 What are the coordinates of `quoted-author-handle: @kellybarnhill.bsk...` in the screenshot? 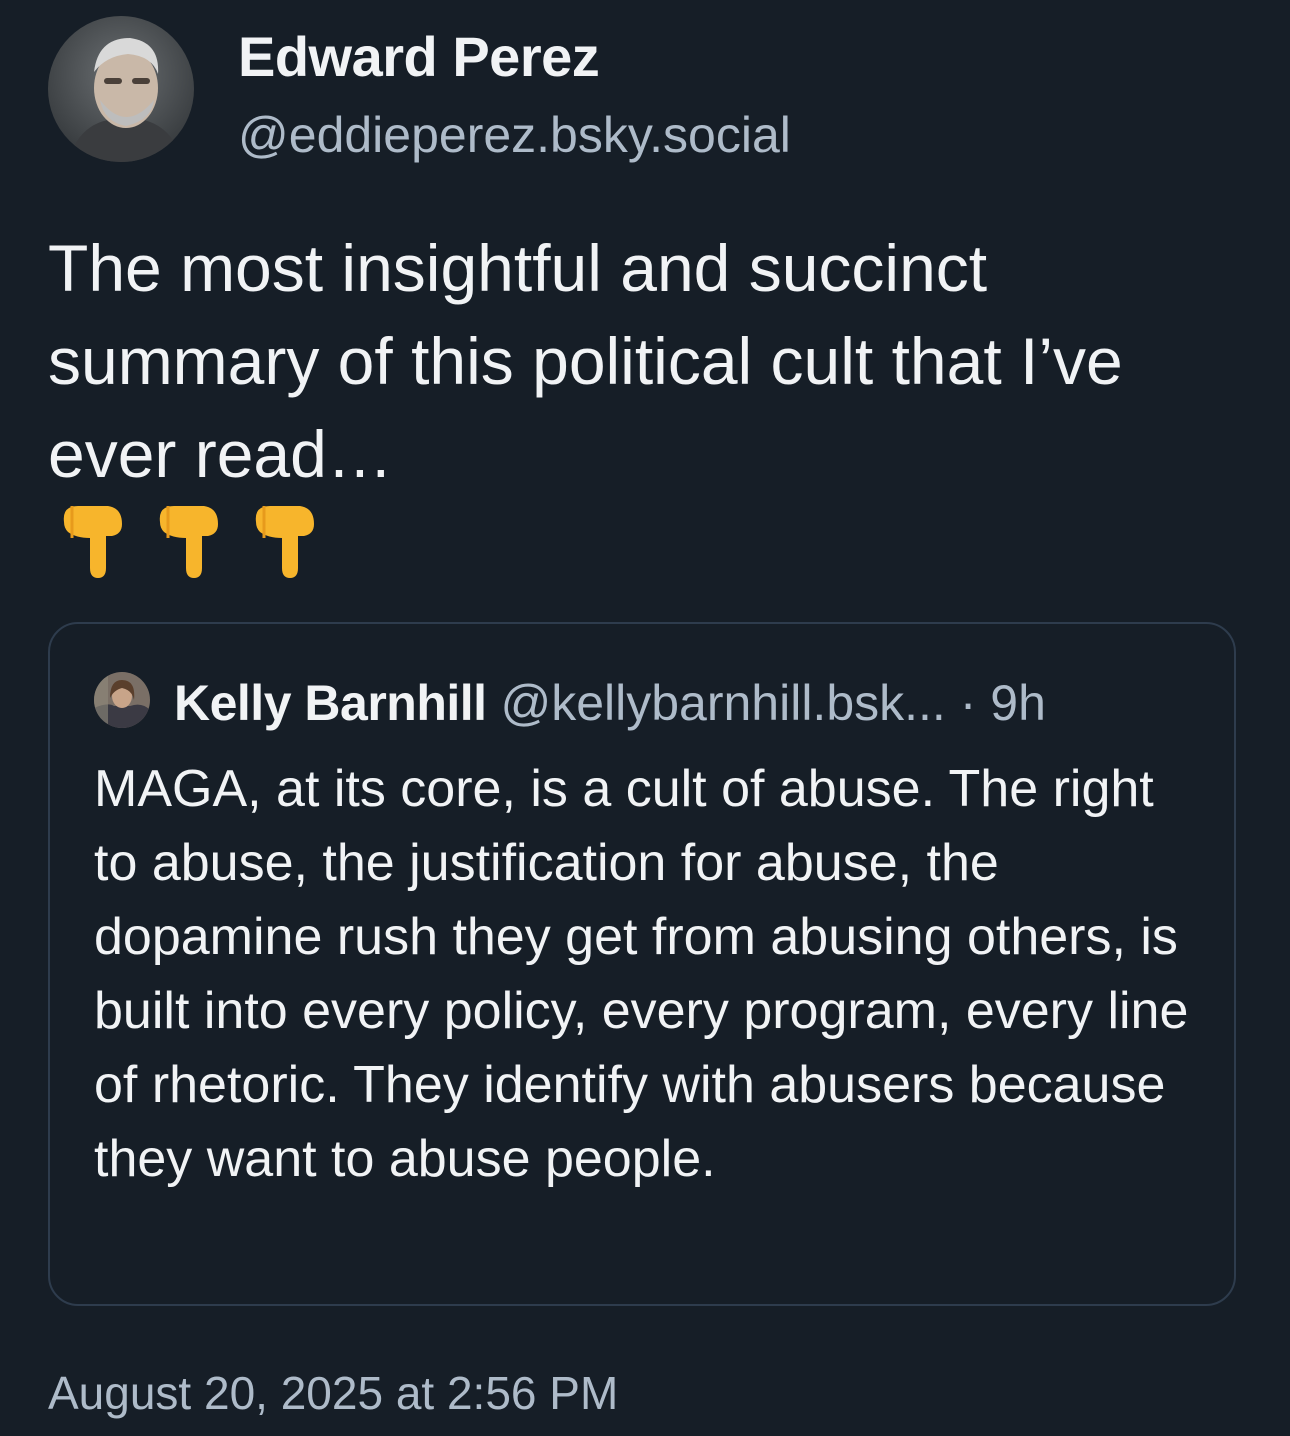 It's located at (722, 703).